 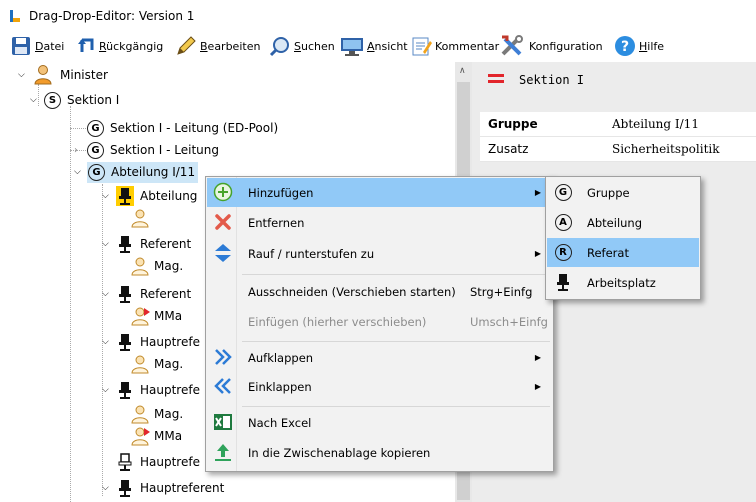 I want to click on edit-button: Bearbeiten, so click(x=217, y=46).